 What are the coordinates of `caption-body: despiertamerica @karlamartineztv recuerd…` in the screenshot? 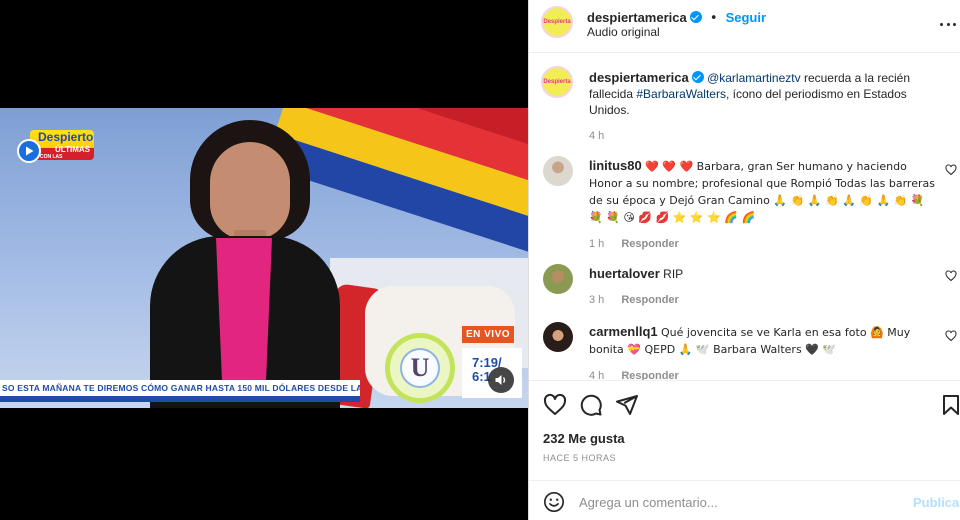 It's located at (759, 107).